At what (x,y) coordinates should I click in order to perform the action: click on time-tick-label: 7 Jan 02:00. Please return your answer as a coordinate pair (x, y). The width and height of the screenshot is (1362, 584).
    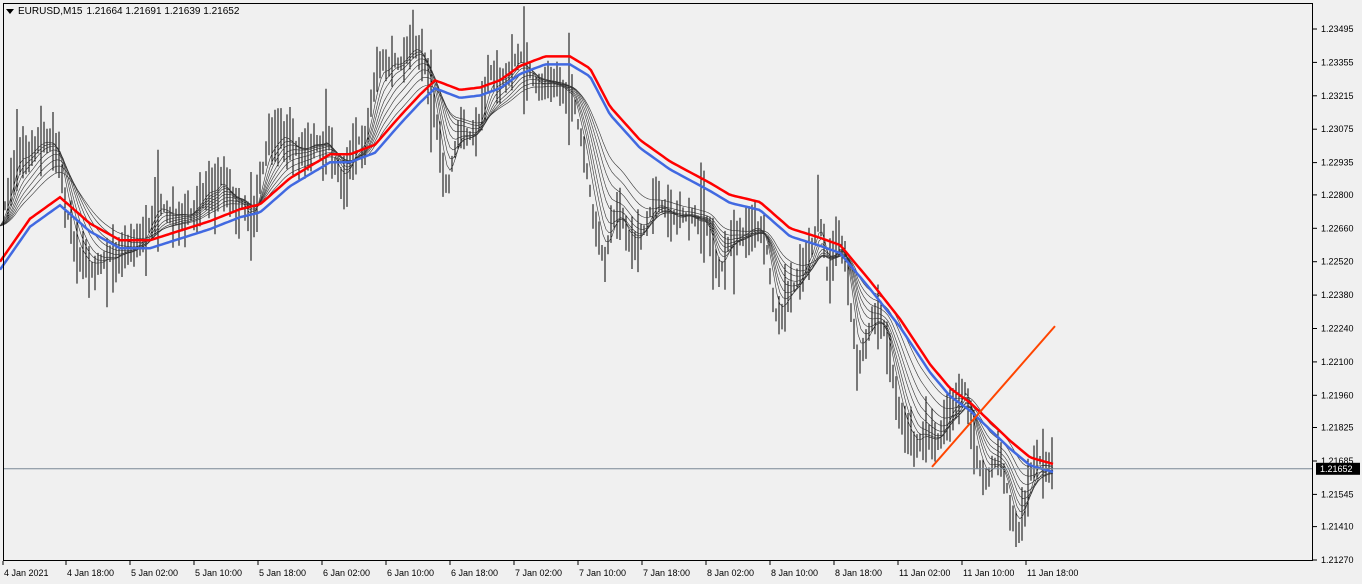
    Looking at the image, I should click on (538, 573).